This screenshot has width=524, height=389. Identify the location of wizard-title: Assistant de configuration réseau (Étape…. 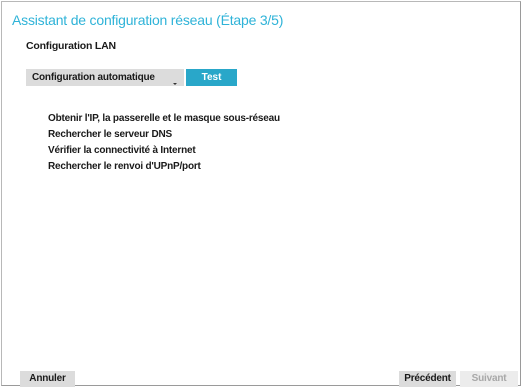
(148, 20).